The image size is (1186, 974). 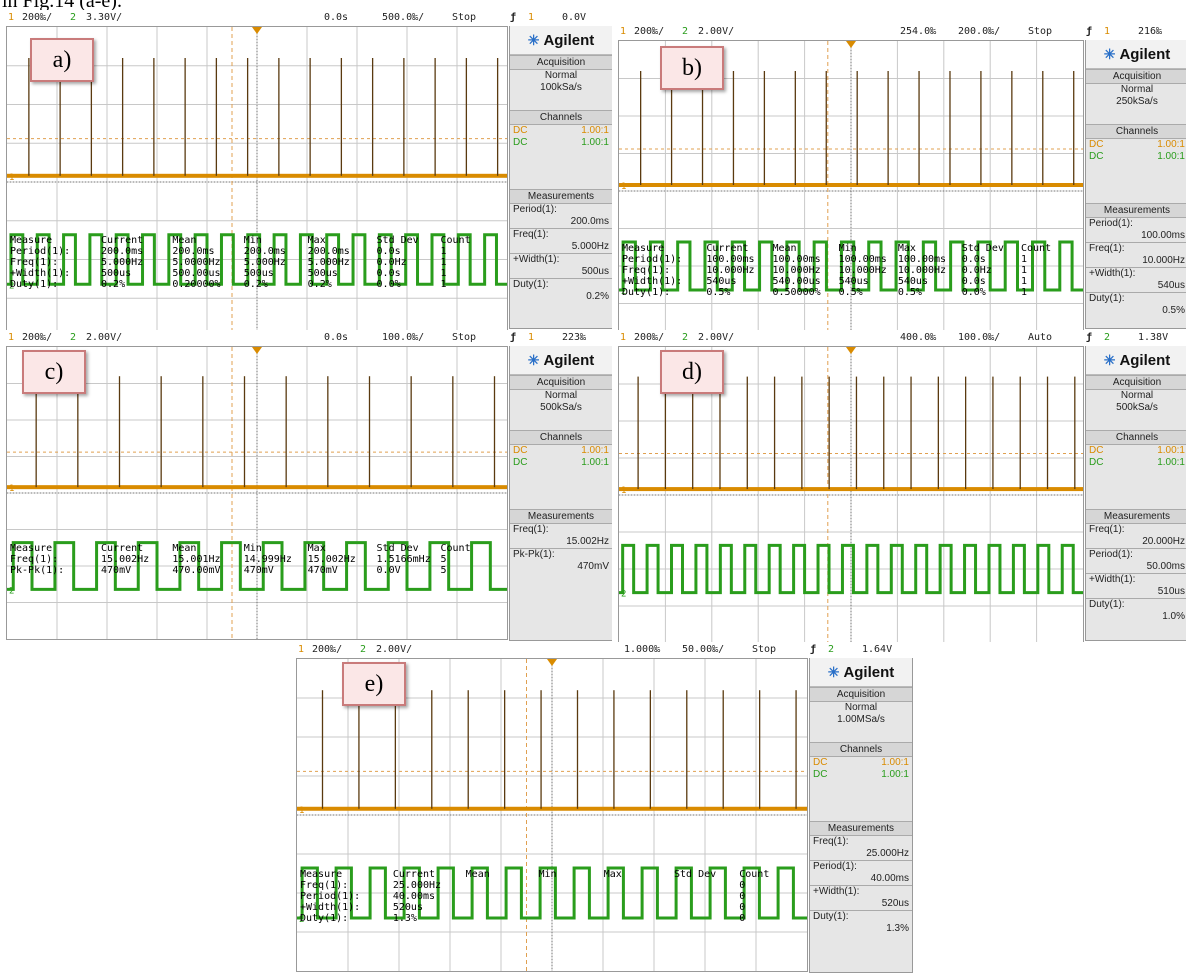 What do you see at coordinates (922, 259) in the screenshot?
I see `table-cell: 100.00ms` at bounding box center [922, 259].